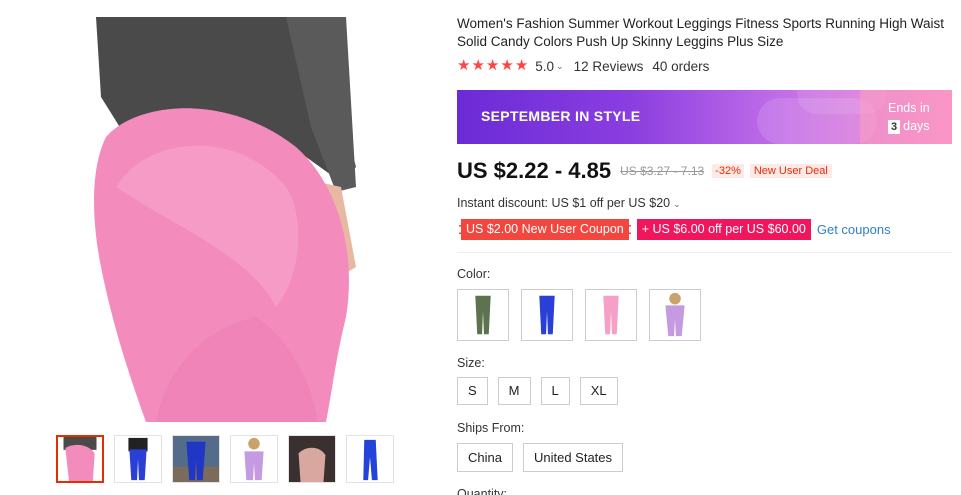  I want to click on promo-banner: SEPTEMBER IN STYLE Ends in 3 days, so click(704, 117).